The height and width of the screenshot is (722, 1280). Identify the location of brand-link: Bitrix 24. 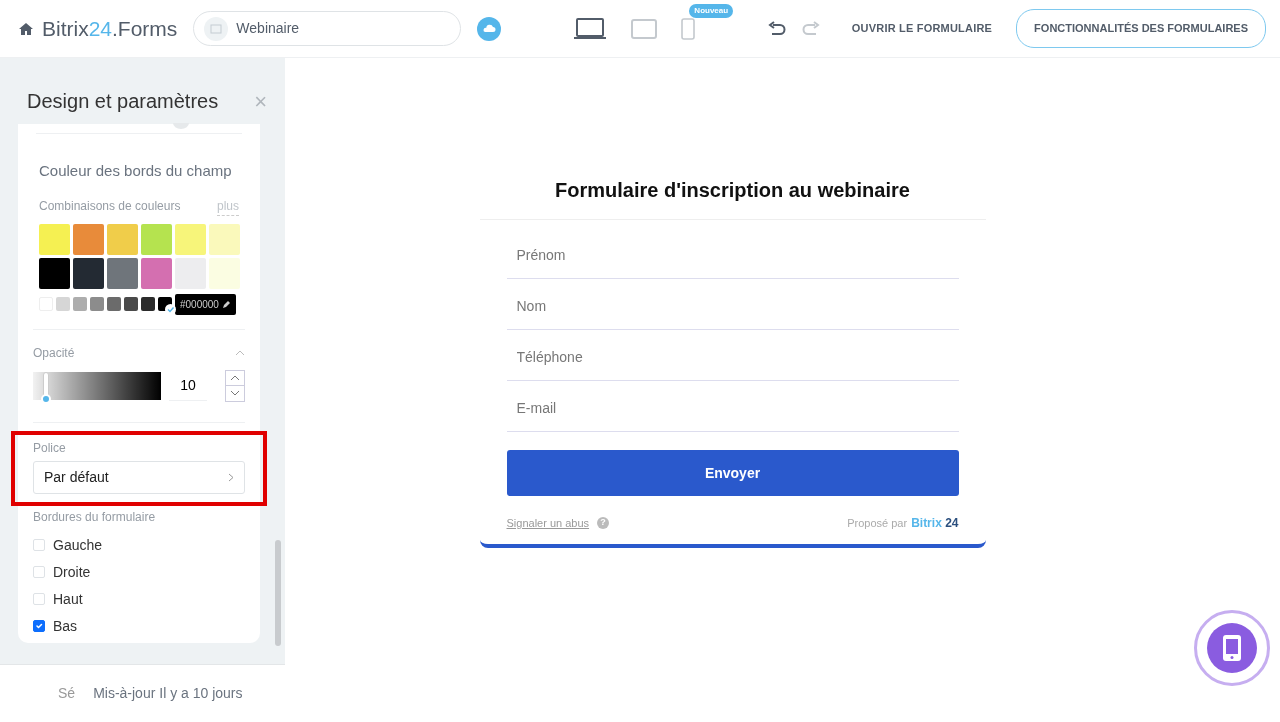
(935, 523).